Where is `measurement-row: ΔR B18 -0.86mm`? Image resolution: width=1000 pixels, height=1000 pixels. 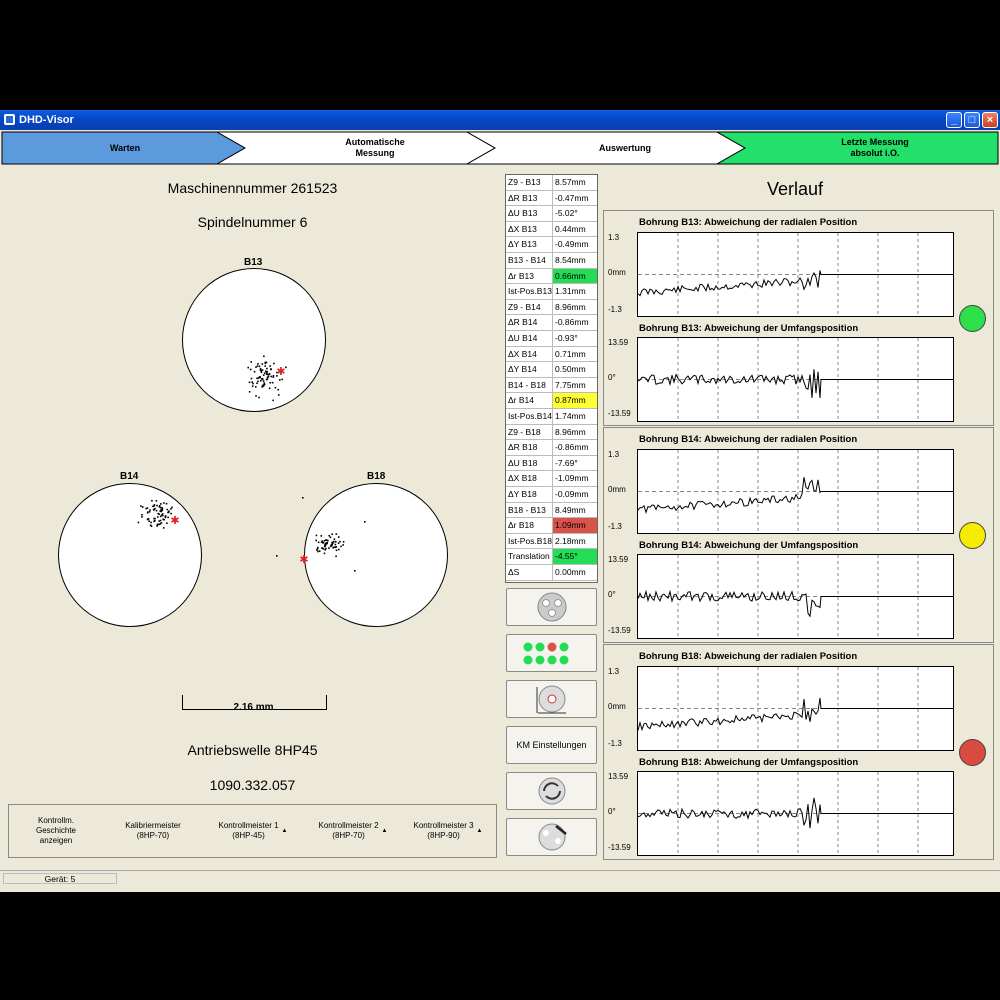
measurement-row: ΔR B18 -0.86mm is located at coordinates (551, 448).